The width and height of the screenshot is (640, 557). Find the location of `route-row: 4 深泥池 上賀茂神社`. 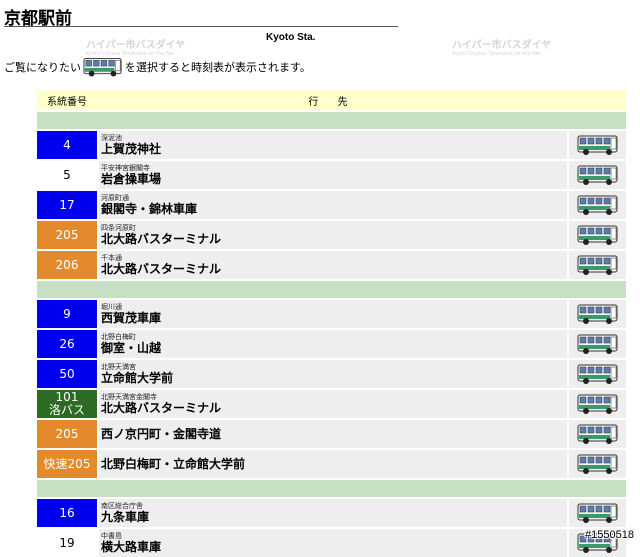

route-row: 4 深泥池 上賀茂神社 is located at coordinates (331, 145).